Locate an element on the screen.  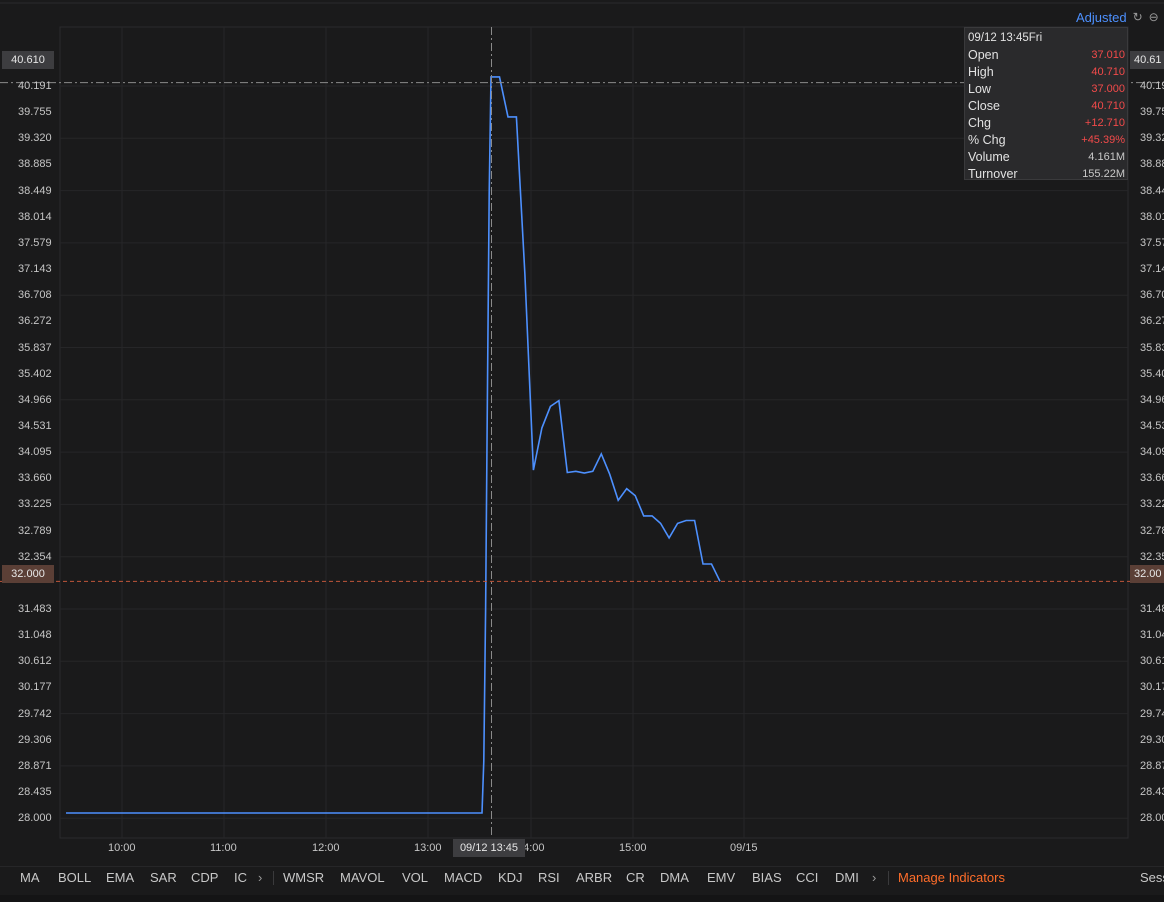
manage-indicators-button: Manage Indicators is located at coordinates (951, 878).